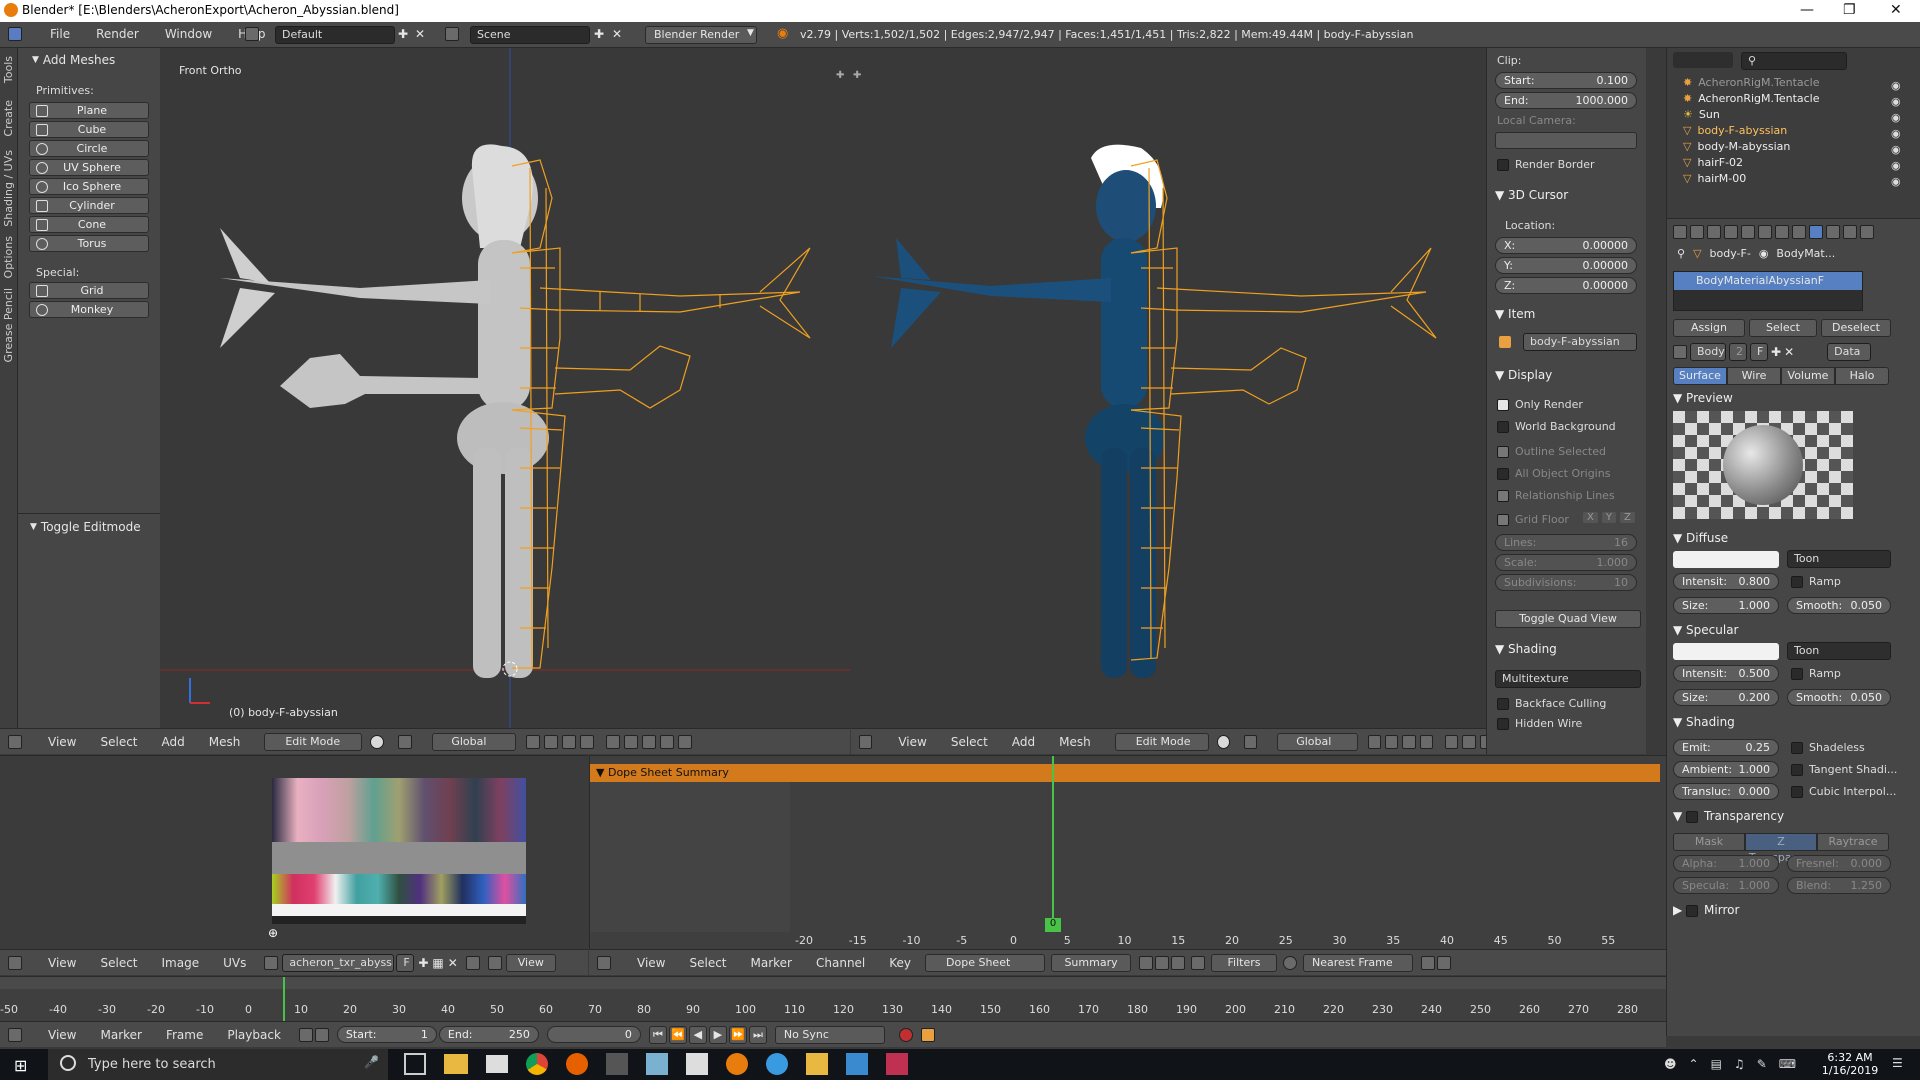 The width and height of the screenshot is (1920, 1080). Describe the element at coordinates (1566, 100) in the screenshot. I see `clip-end-field: End: 1000.000` at that location.